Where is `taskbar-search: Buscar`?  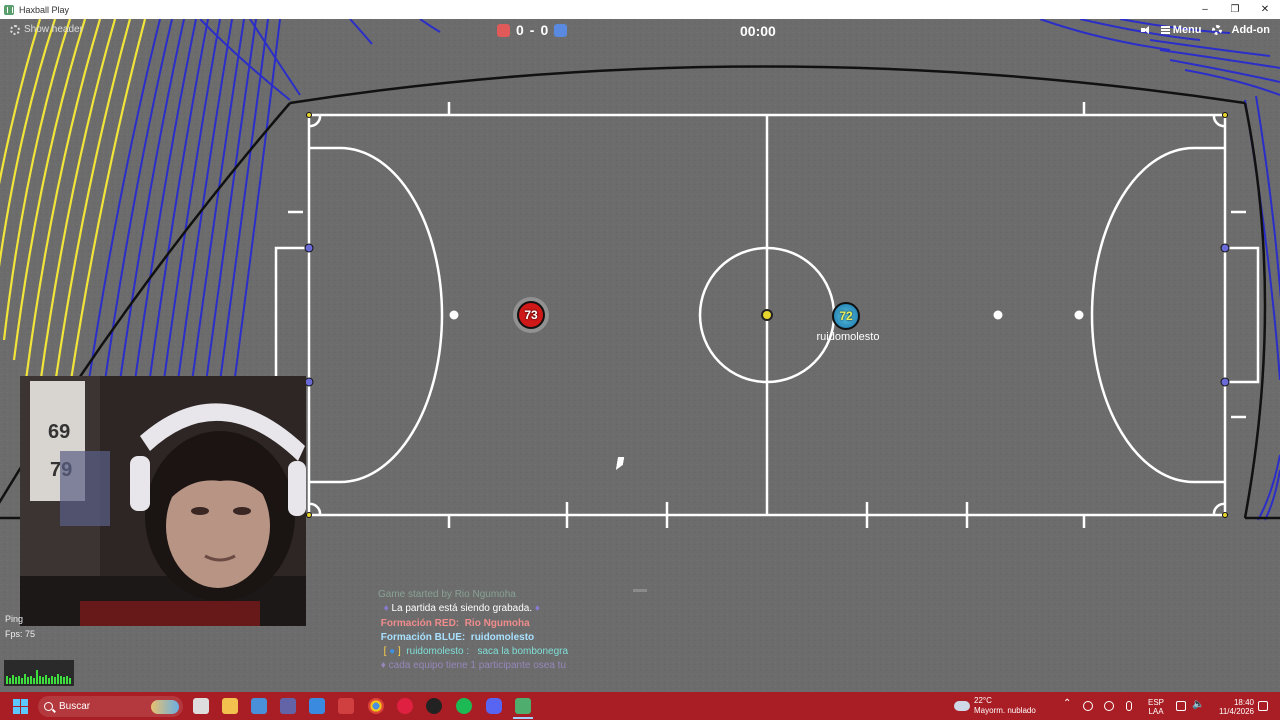 taskbar-search: Buscar is located at coordinates (110, 706).